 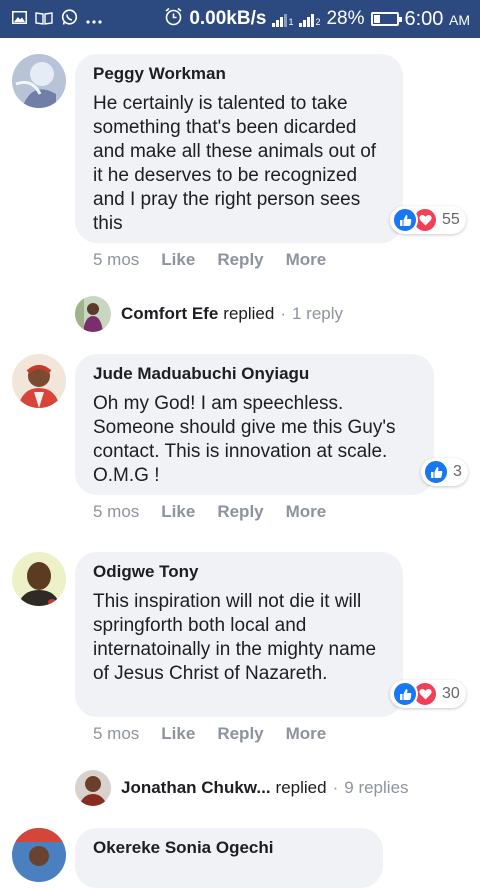 I want to click on reaction-summary: 3, so click(x=444, y=472).